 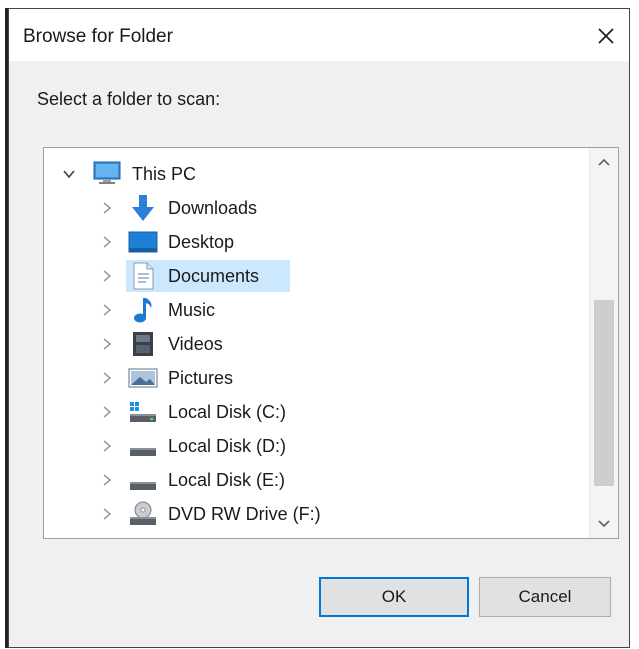 What do you see at coordinates (314, 242) in the screenshot?
I see `tree-item-desktop: Desktop` at bounding box center [314, 242].